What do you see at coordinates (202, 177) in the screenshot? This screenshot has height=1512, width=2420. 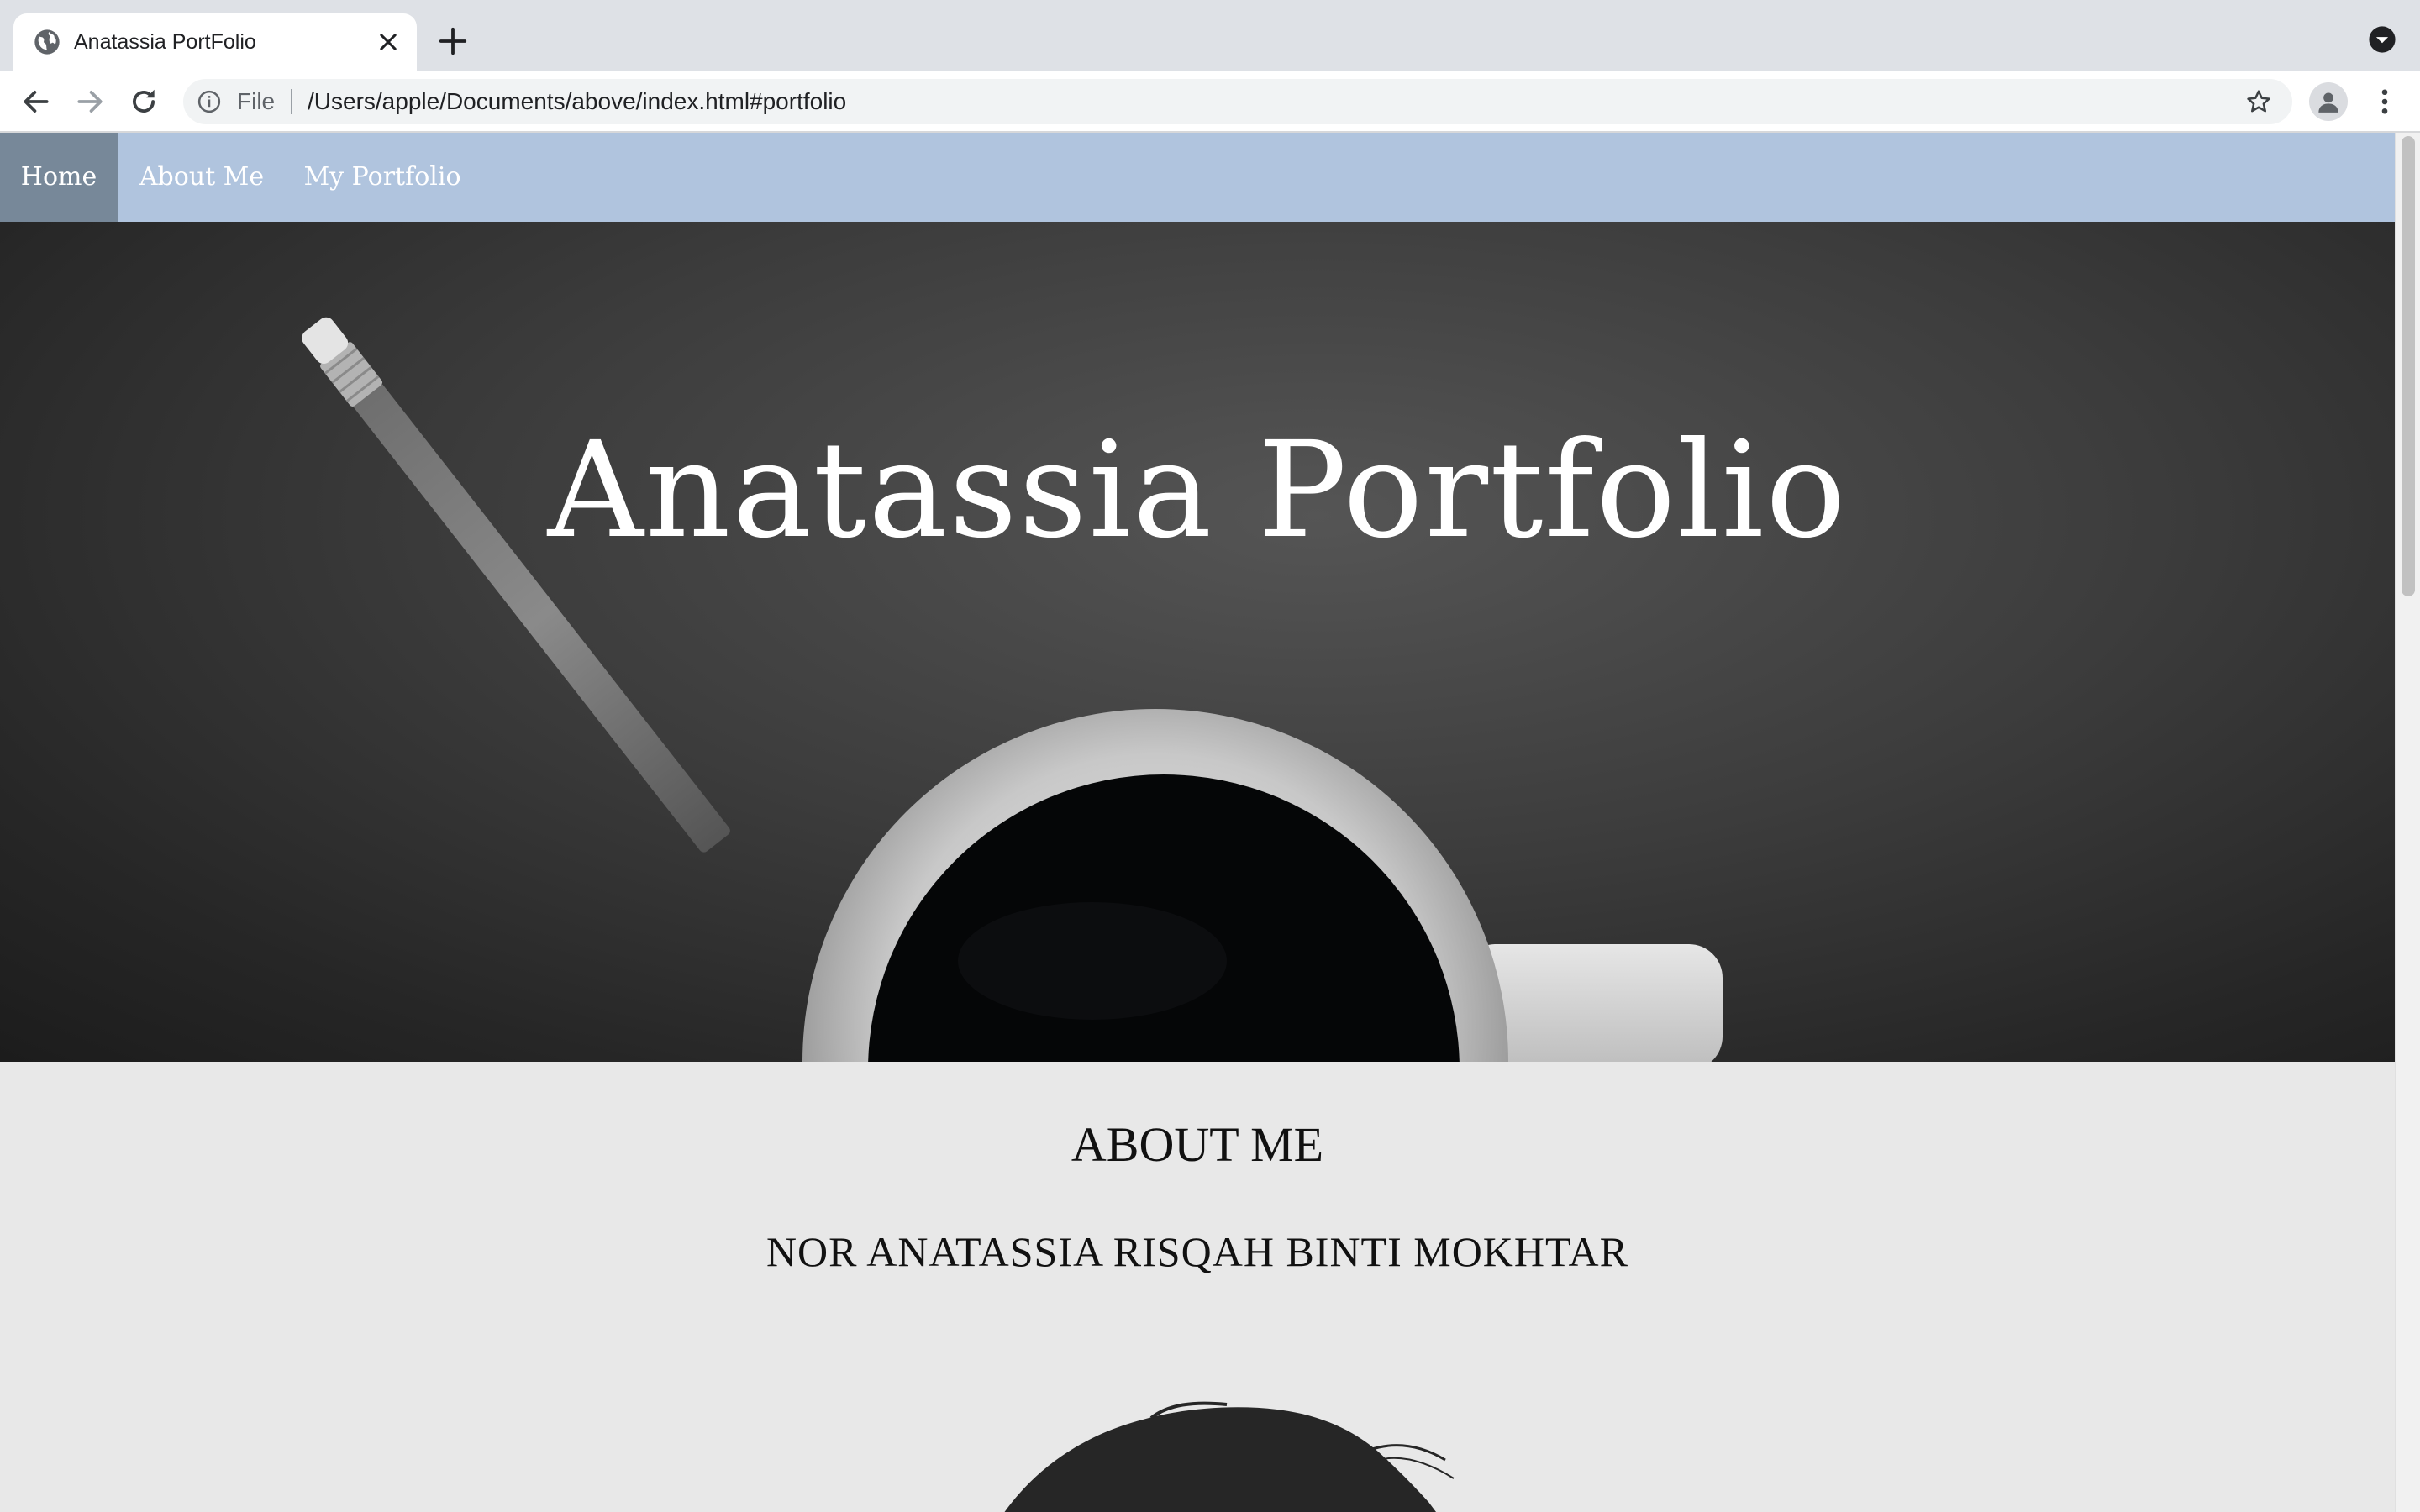 I see `nav-about-link: About Me` at bounding box center [202, 177].